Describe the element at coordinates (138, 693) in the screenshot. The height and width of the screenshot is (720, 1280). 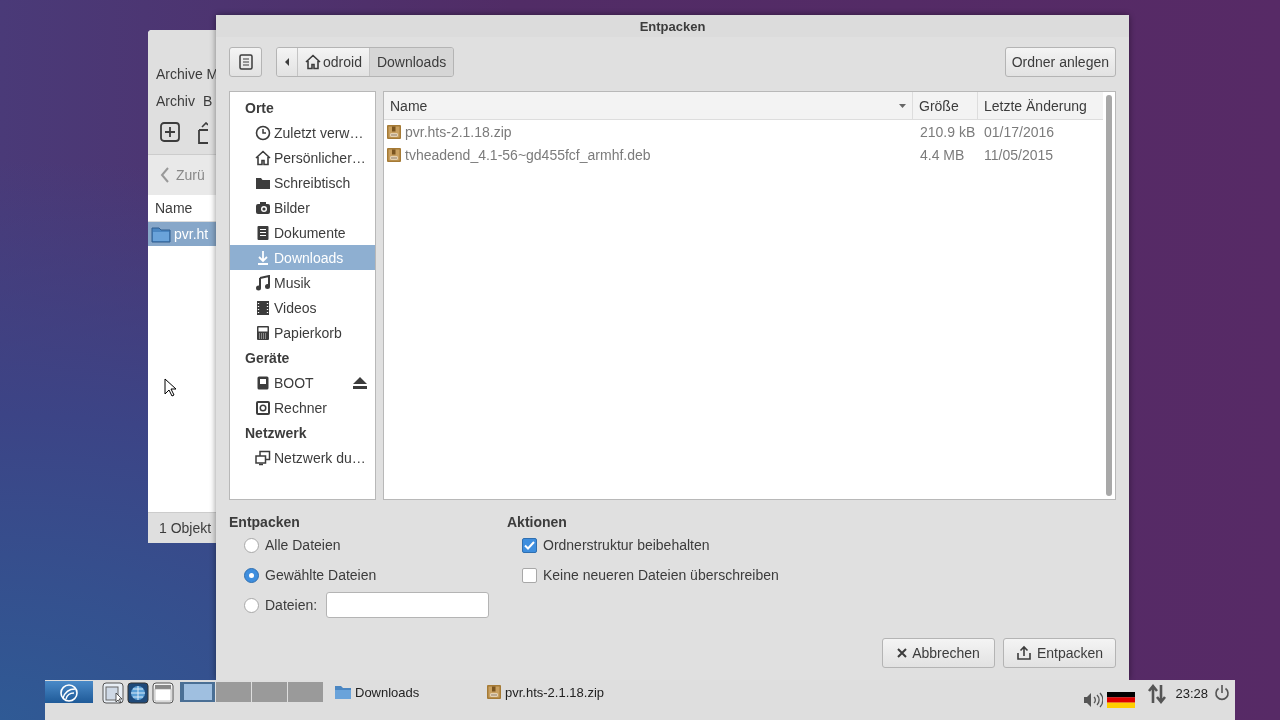
I see `globe-icon` at that location.